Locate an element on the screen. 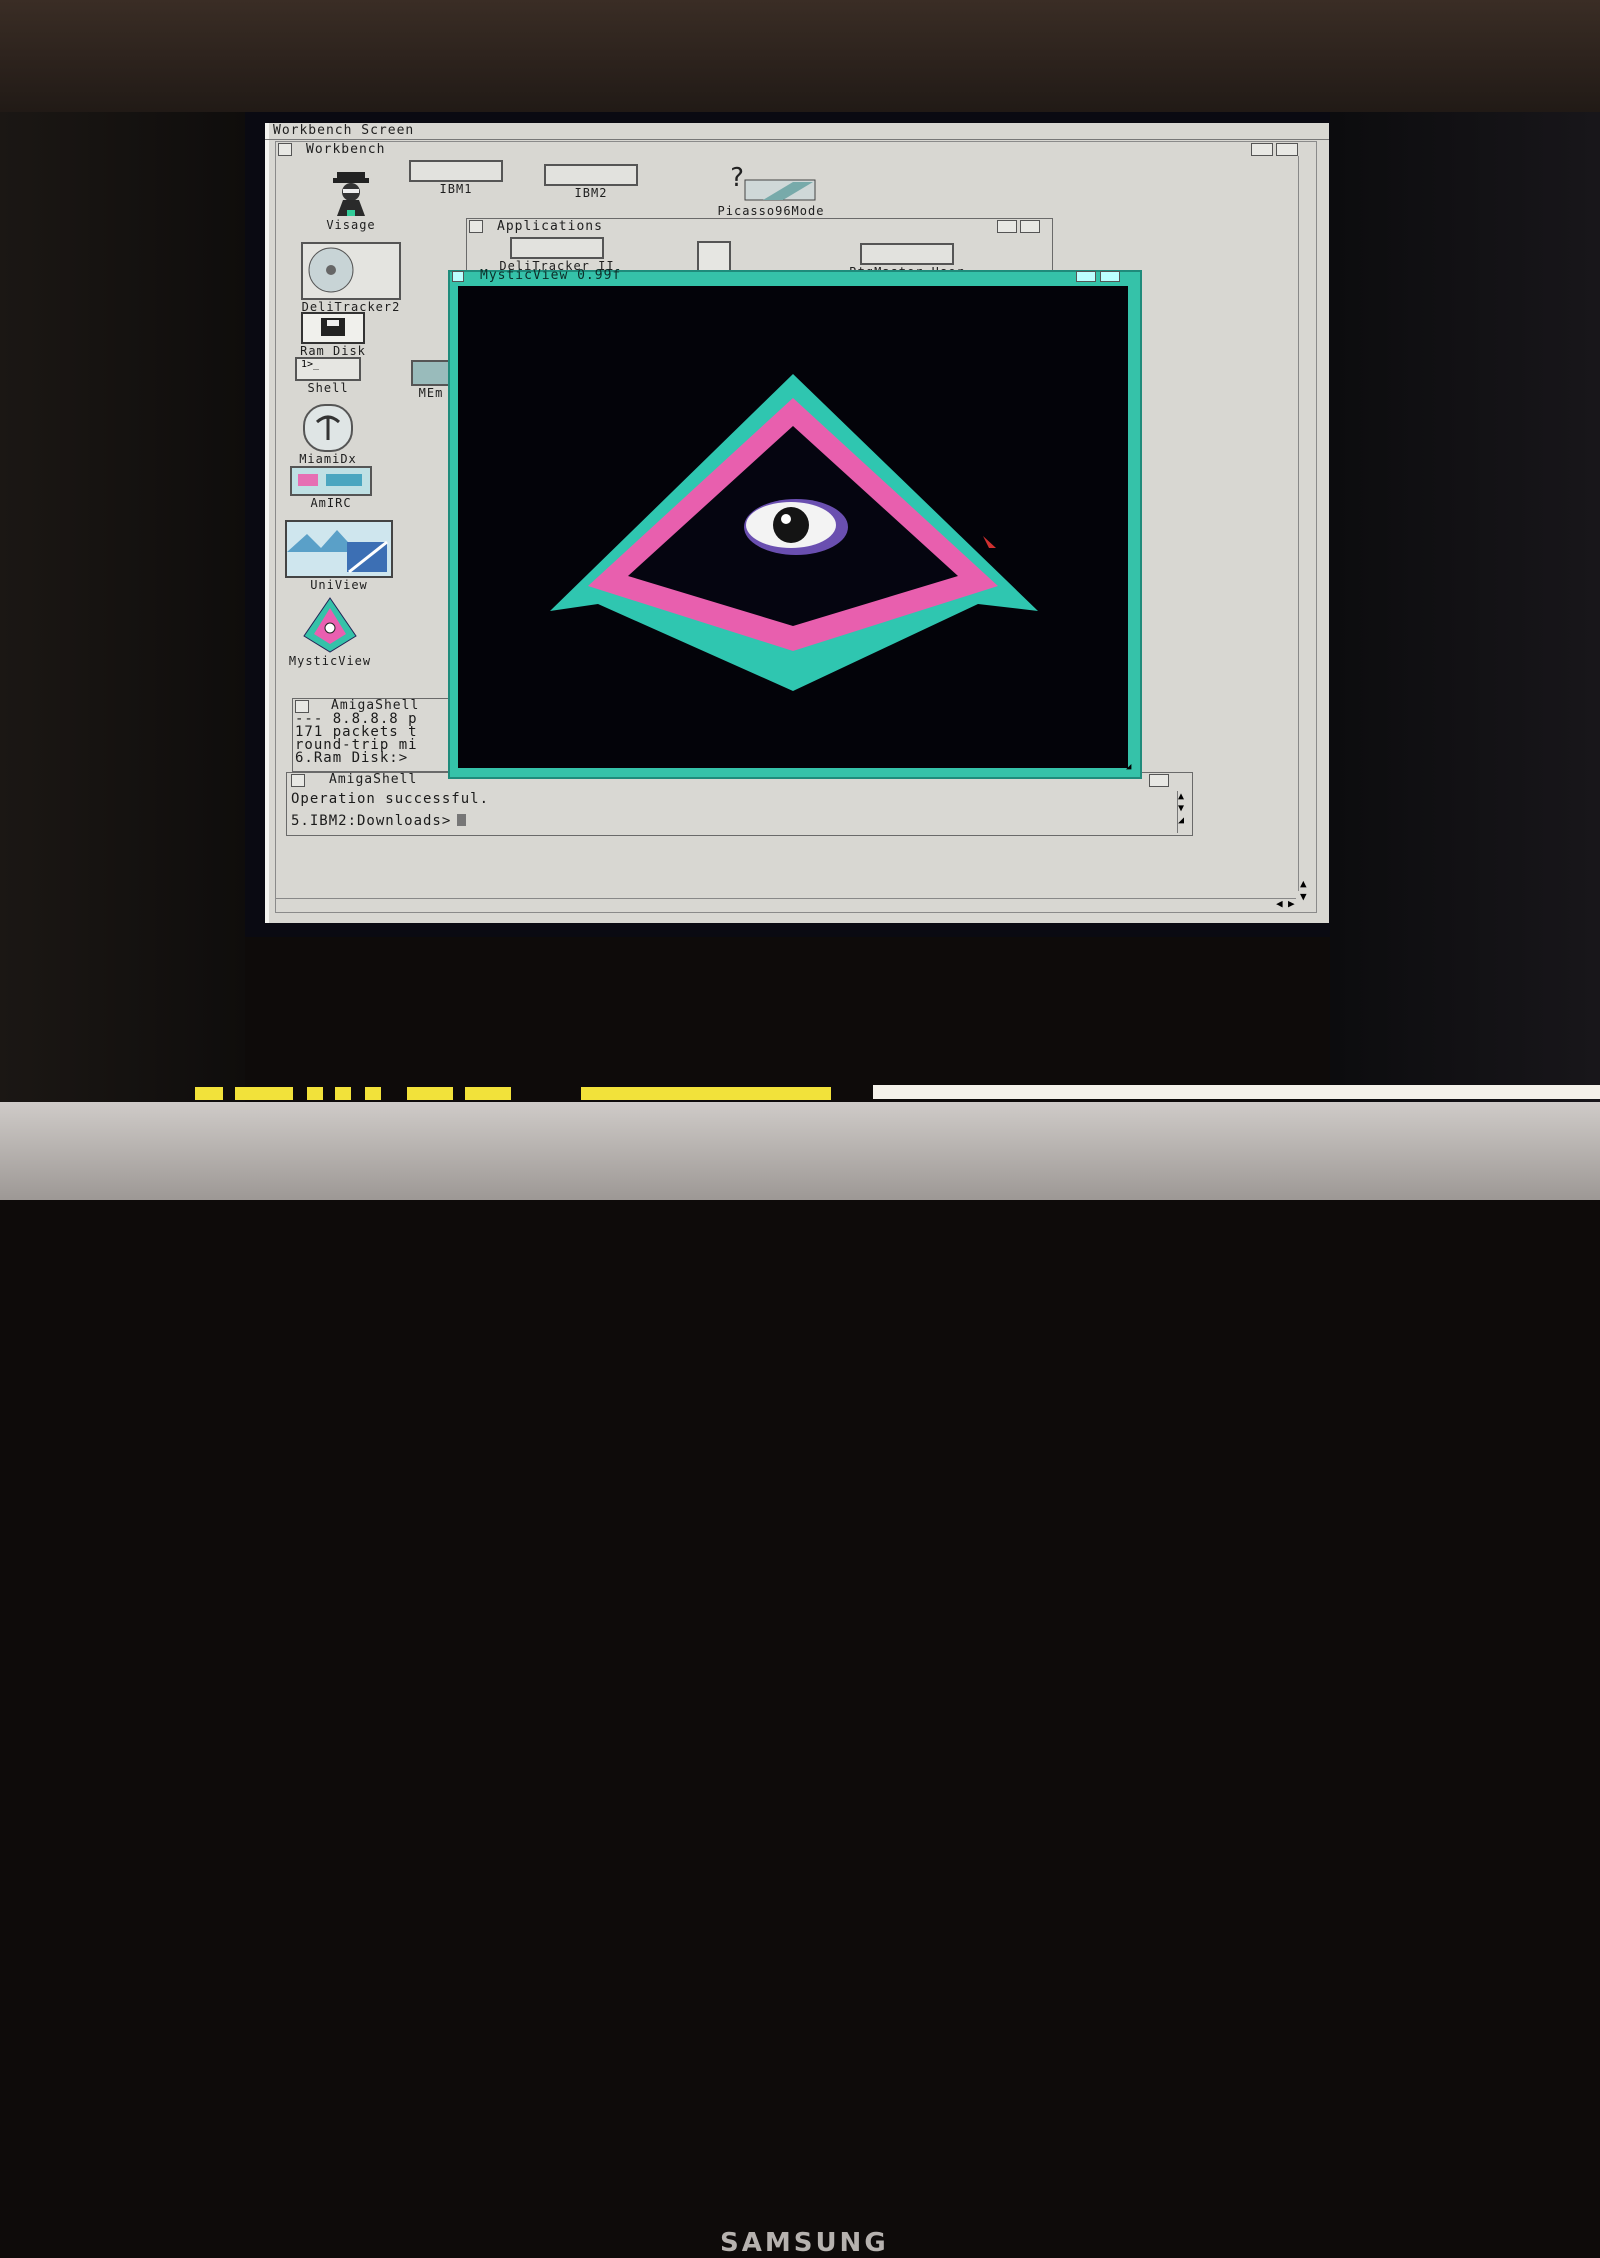  ram-disk-icon is located at coordinates (333, 328).